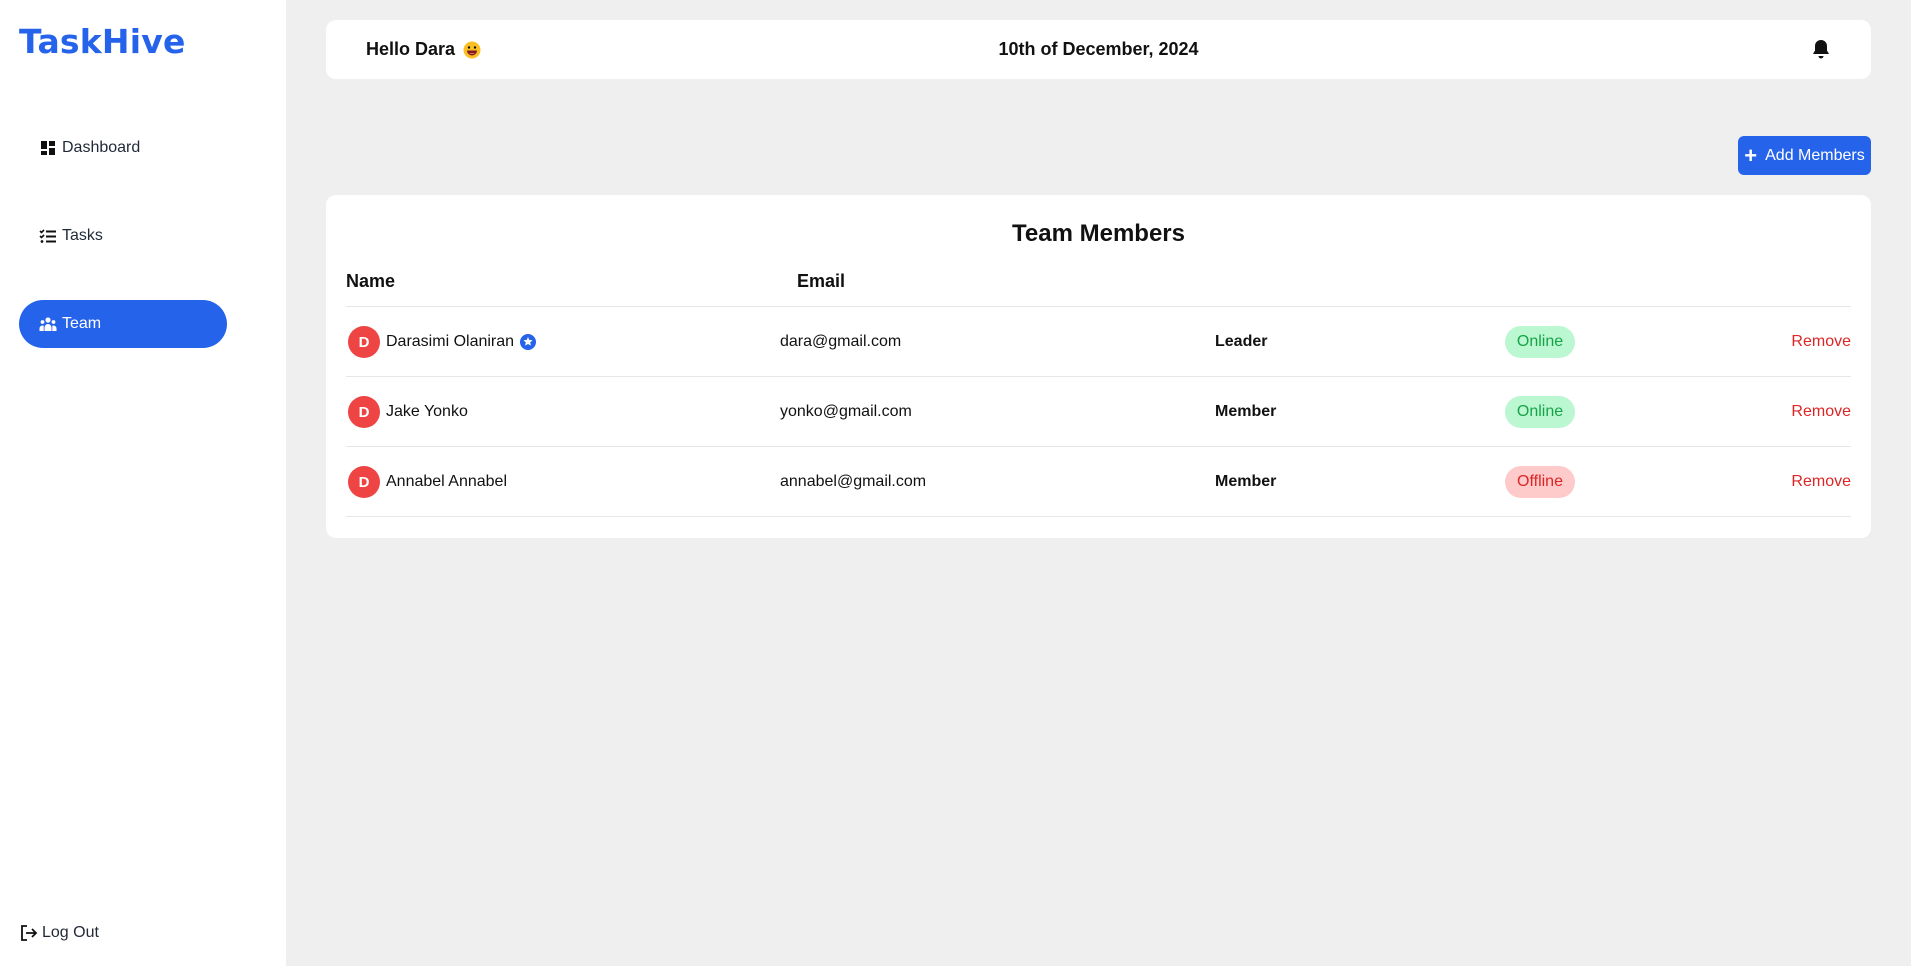 The image size is (1911, 966). What do you see at coordinates (450, 341) in the screenshot?
I see `member-name-text: Darasimi Olaniran` at bounding box center [450, 341].